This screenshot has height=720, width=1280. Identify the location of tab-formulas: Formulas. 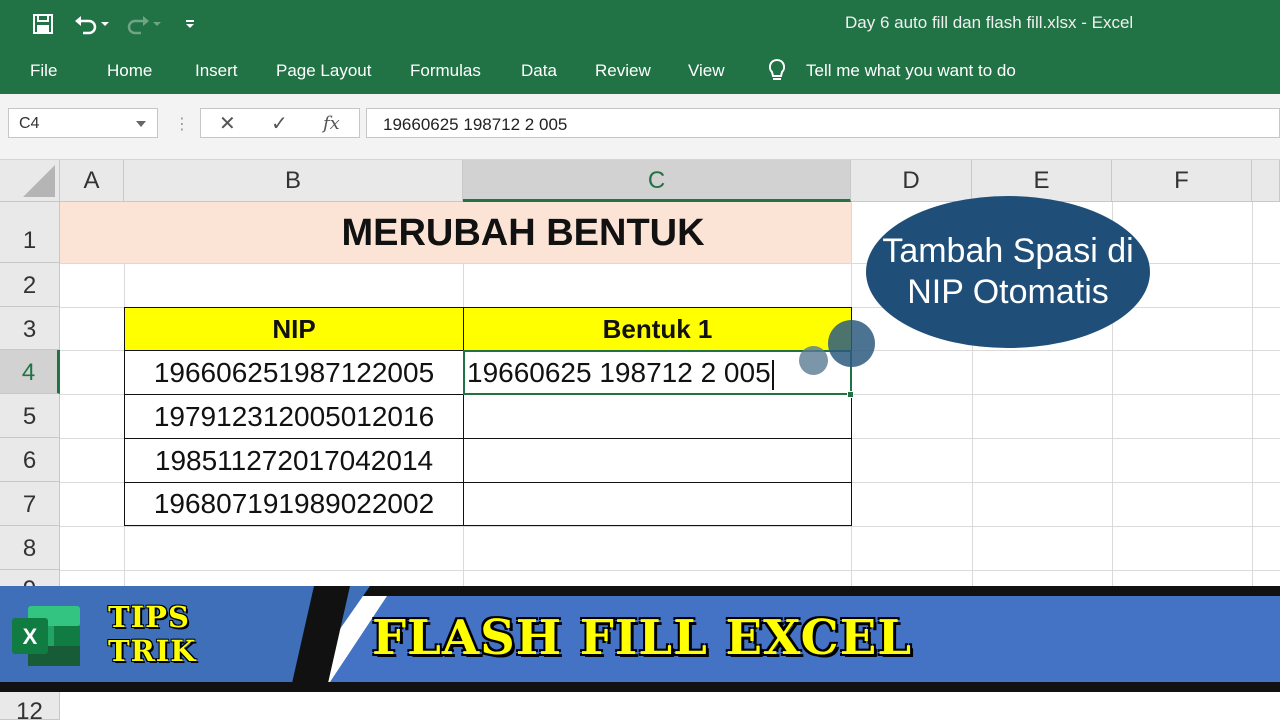
(445, 71).